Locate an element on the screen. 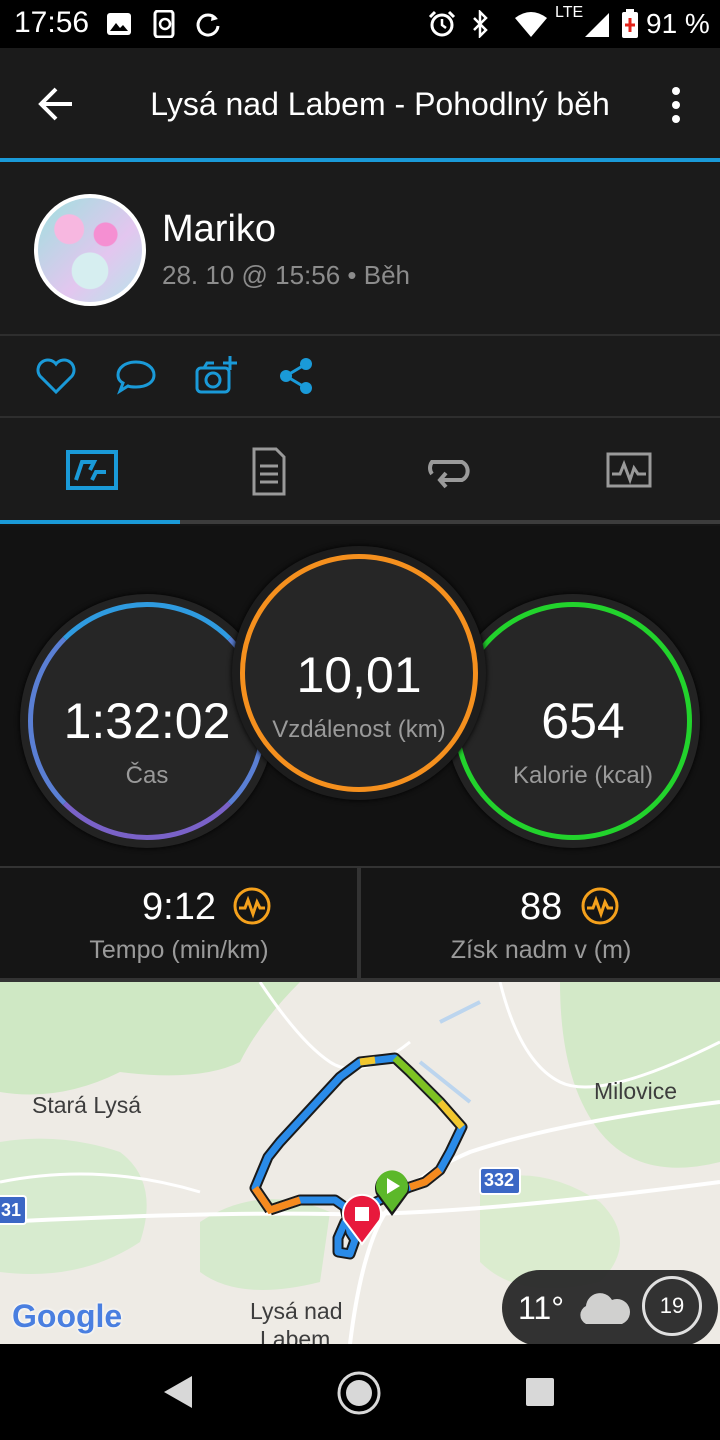  time-label: Čas is located at coordinates (147, 775).